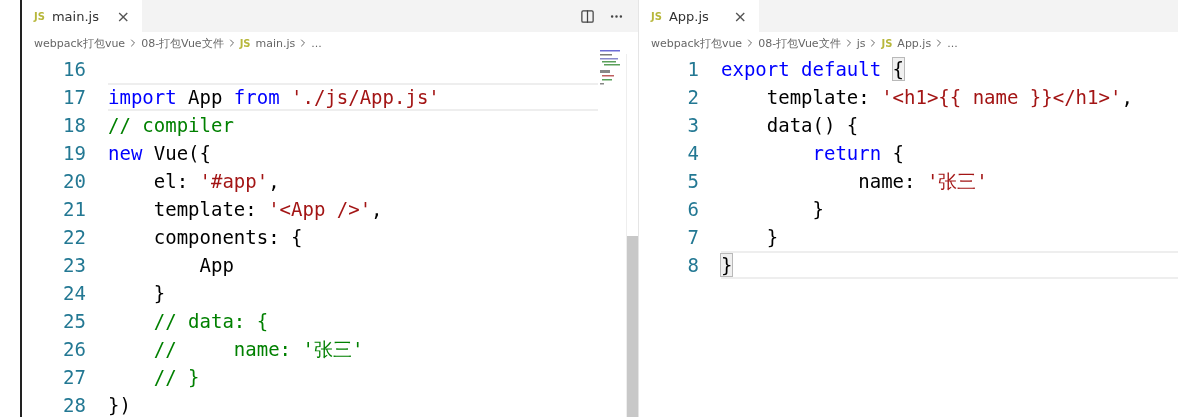 This screenshot has width=1200, height=417. What do you see at coordinates (171, 125) in the screenshot?
I see `code-line: // compiler` at bounding box center [171, 125].